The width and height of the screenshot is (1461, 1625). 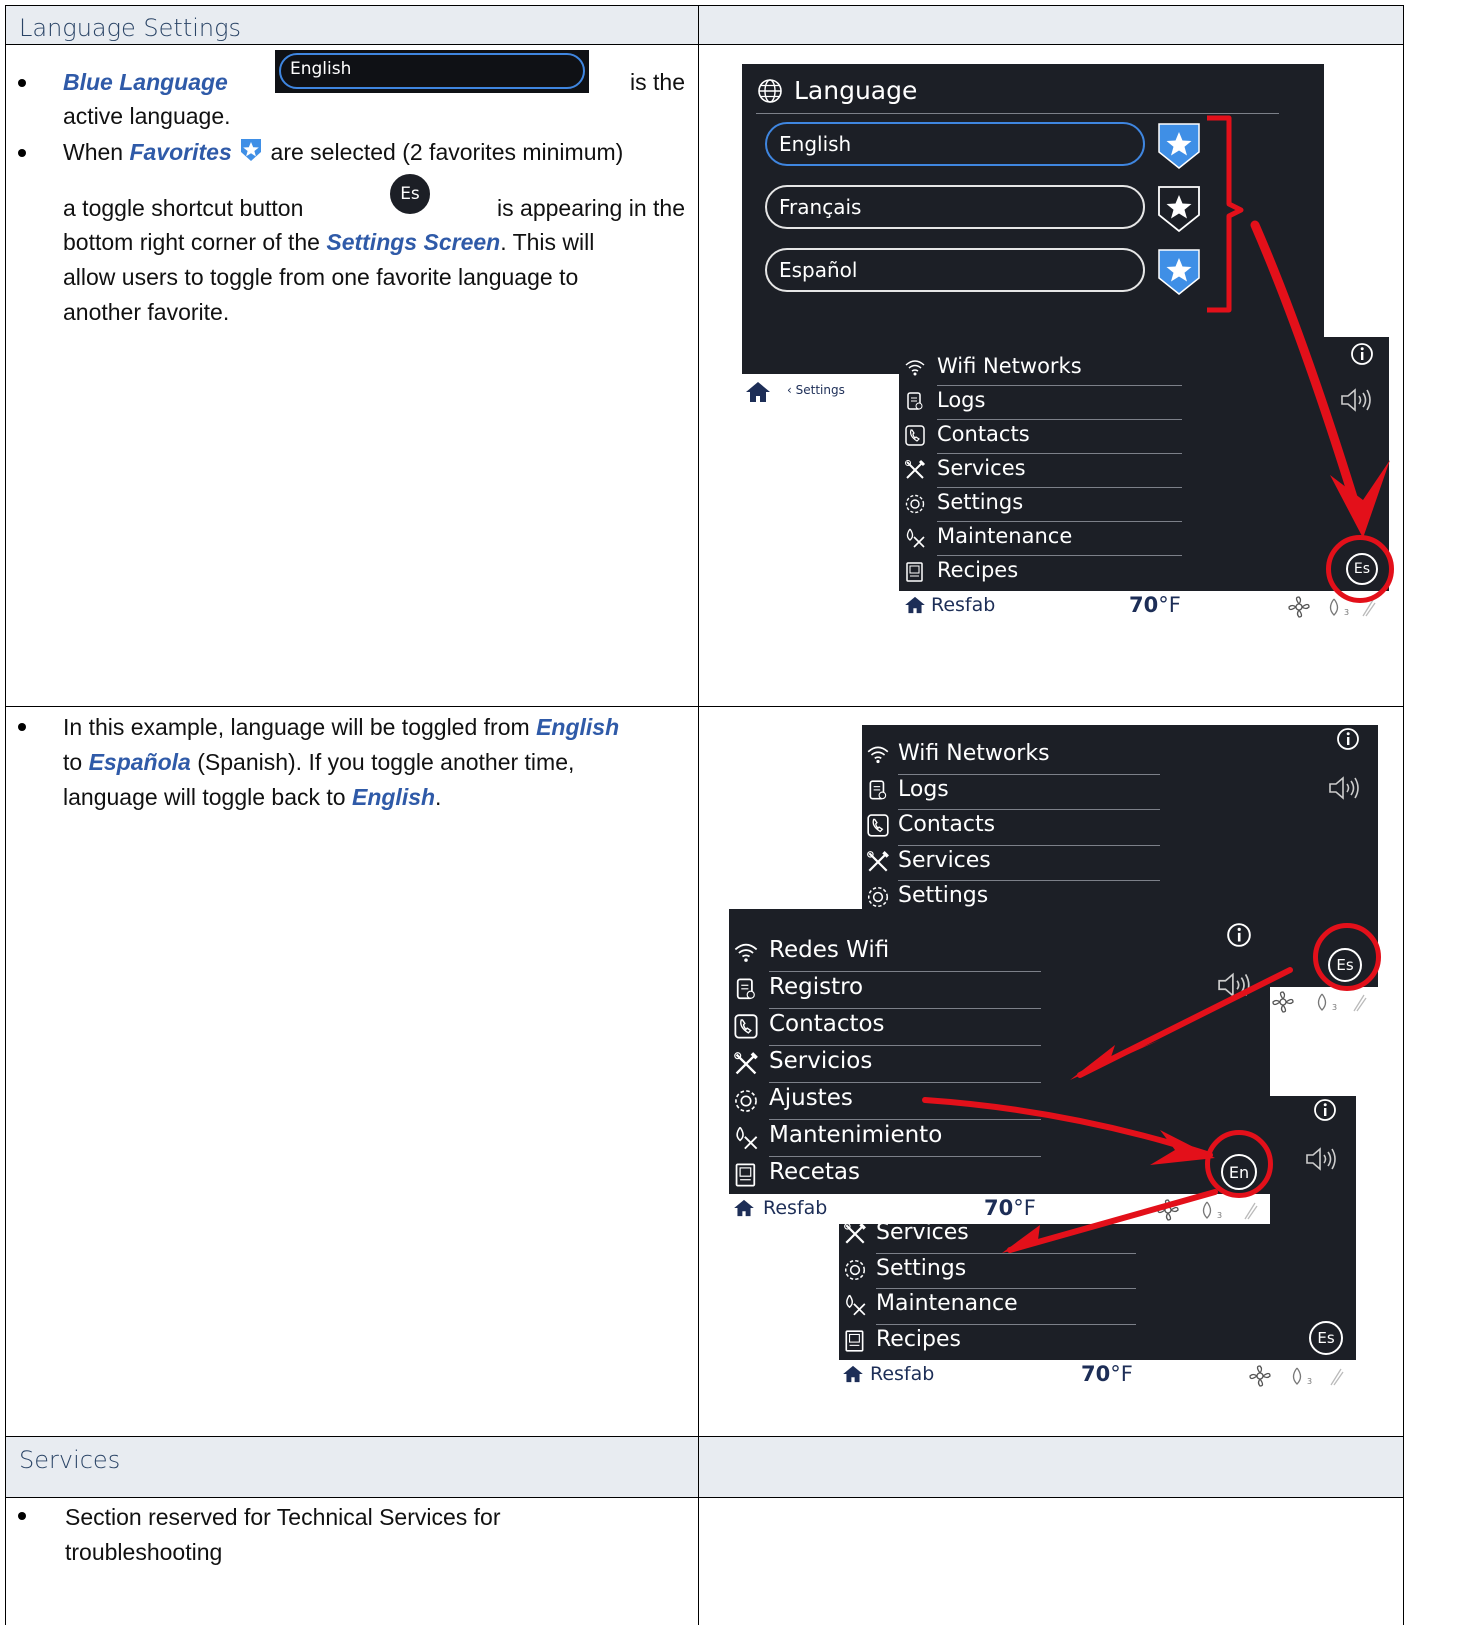 I want to click on language-option-english: English, so click(x=955, y=144).